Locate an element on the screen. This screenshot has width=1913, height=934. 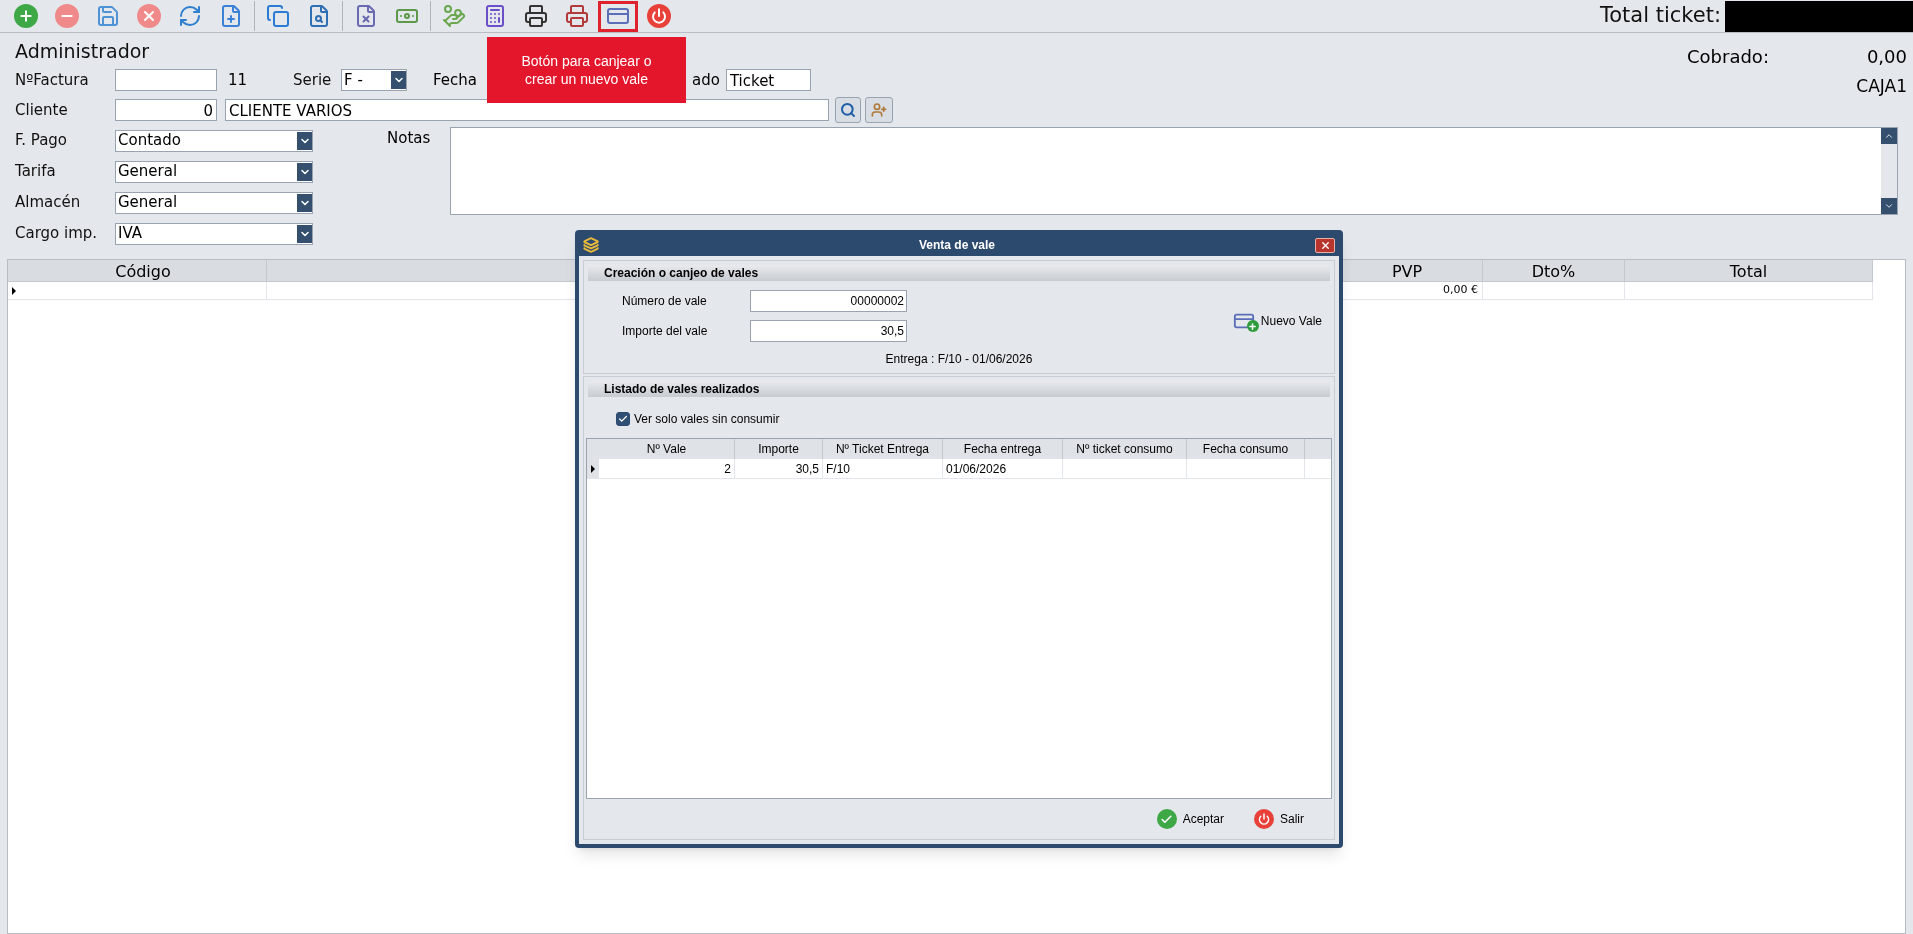
table-cell: 30,5 is located at coordinates (779, 468).